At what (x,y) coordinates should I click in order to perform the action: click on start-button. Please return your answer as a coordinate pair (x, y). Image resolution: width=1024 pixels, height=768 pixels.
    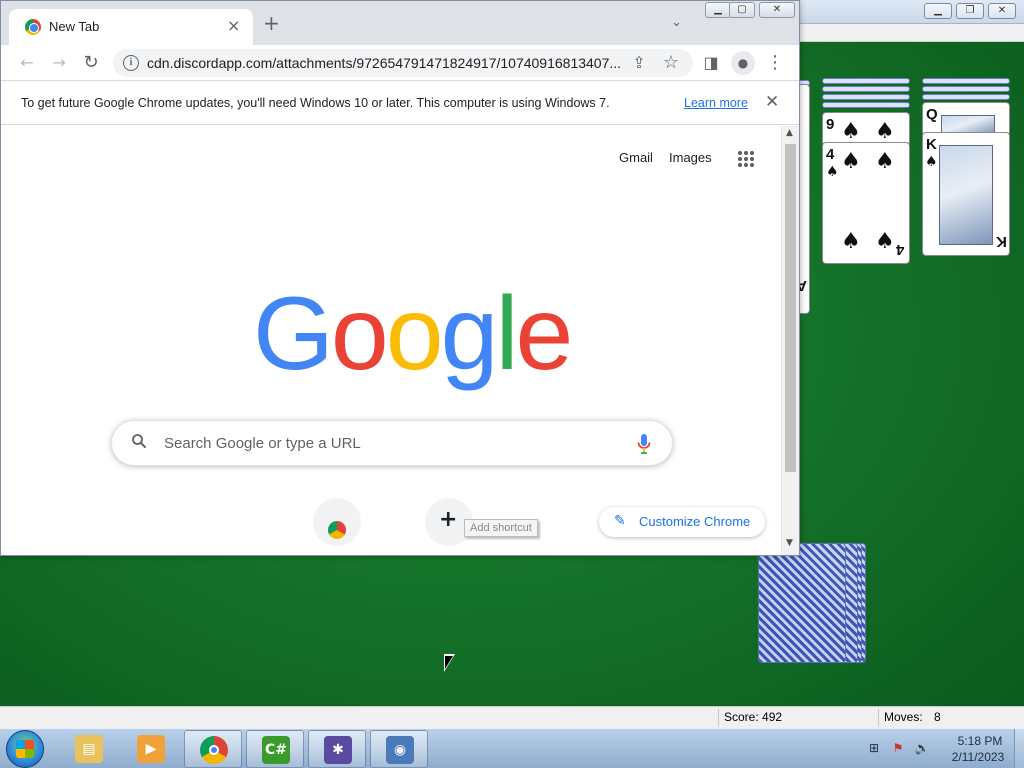
    Looking at the image, I should click on (25, 749).